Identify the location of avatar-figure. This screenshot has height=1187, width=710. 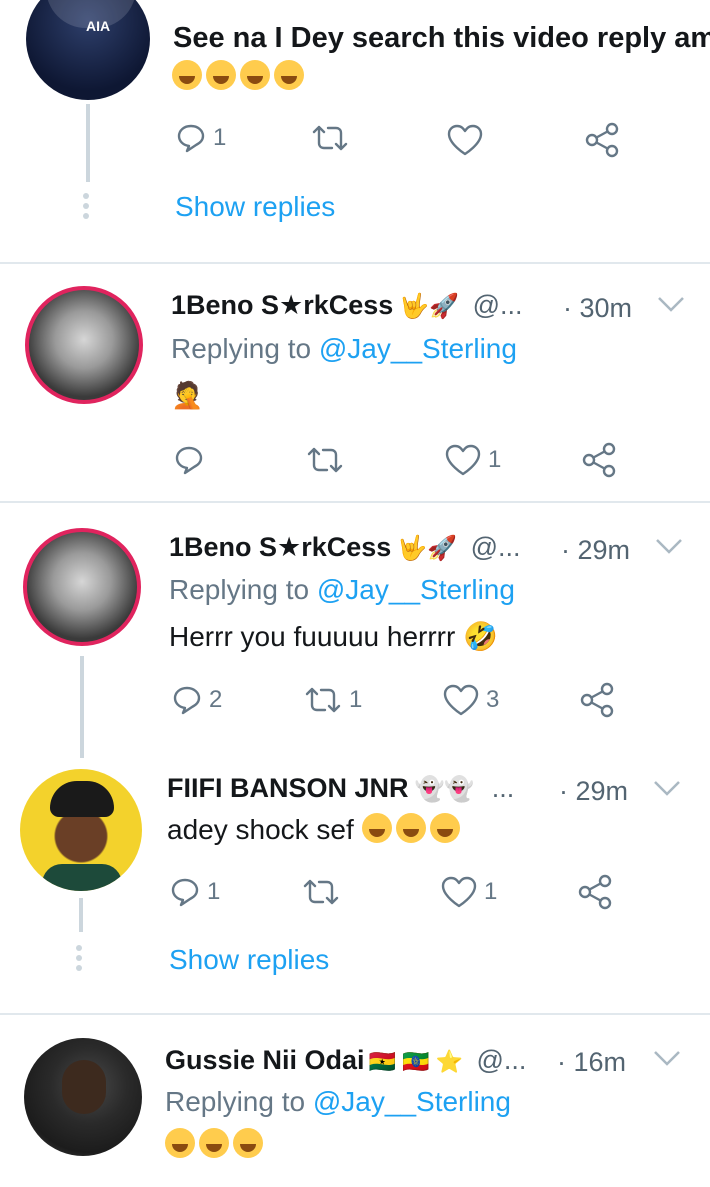
(91, 14).